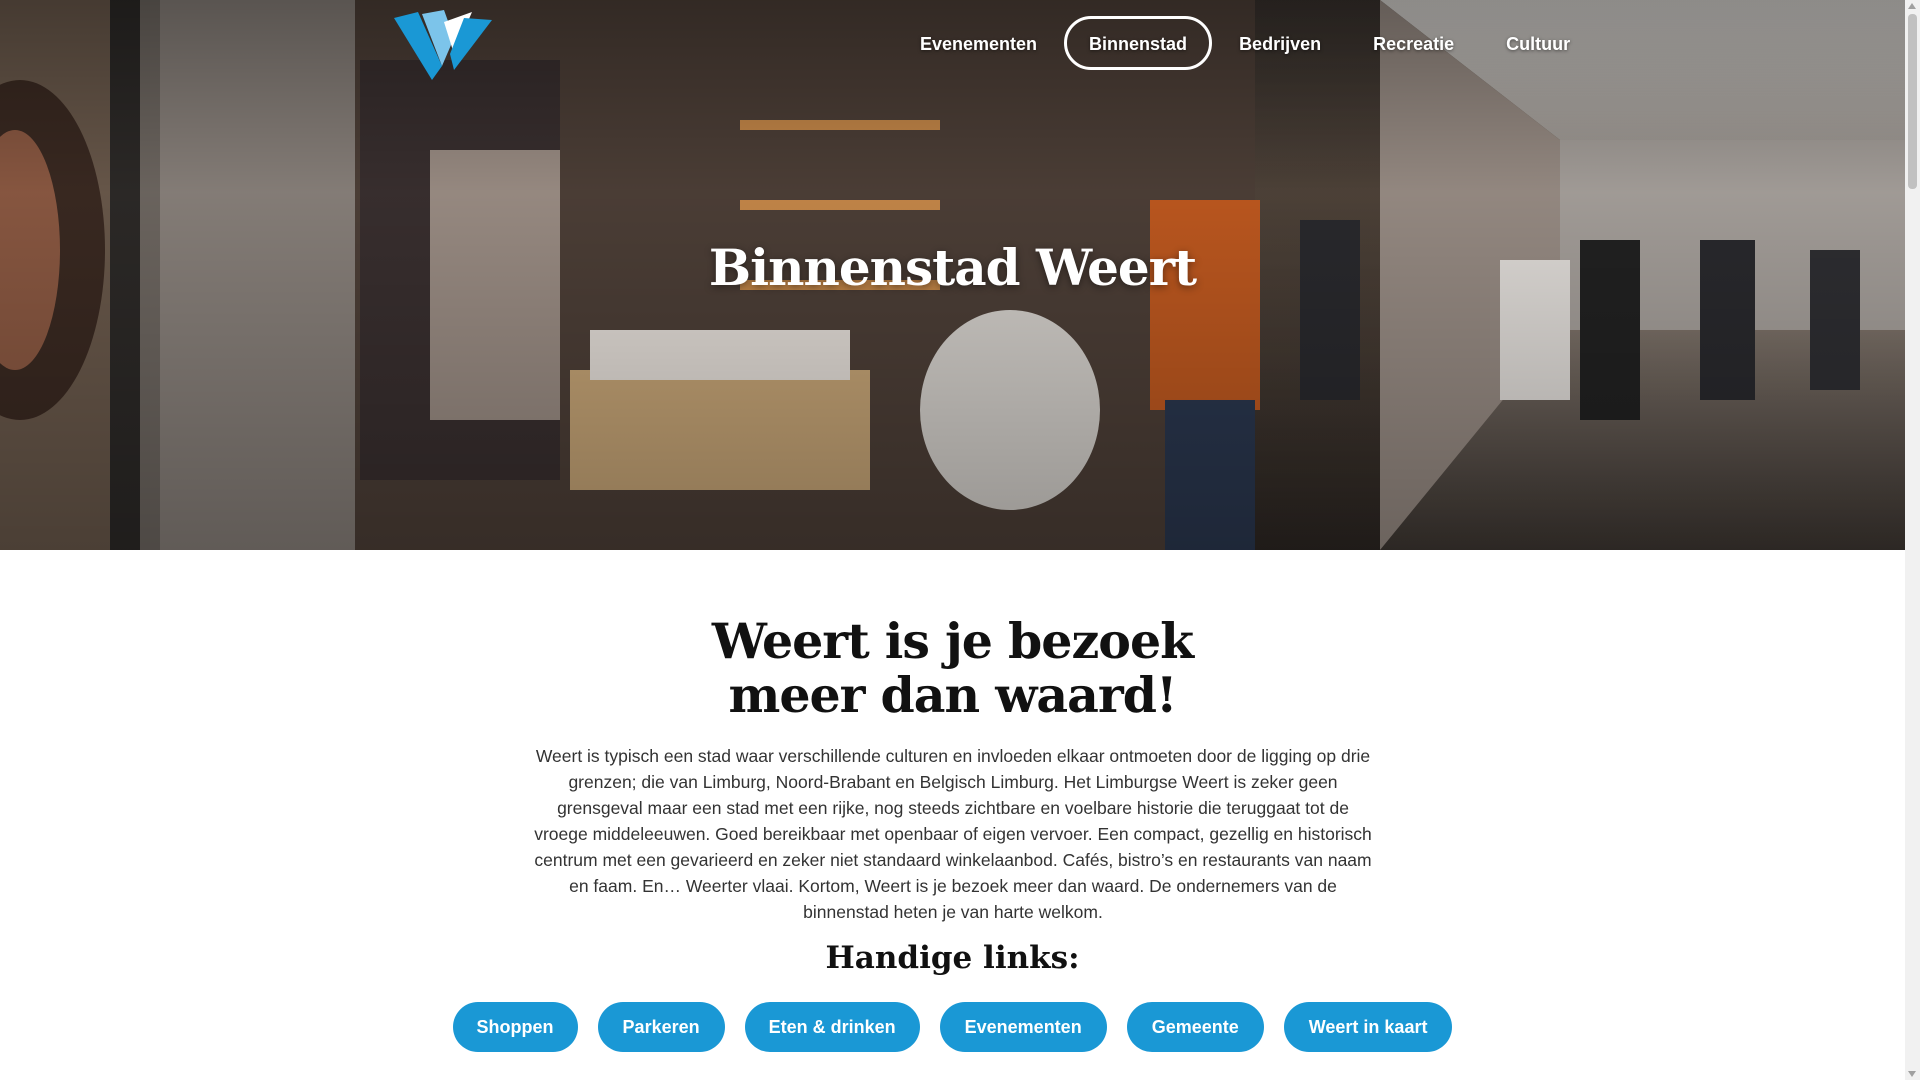  What do you see at coordinates (1912, 1074) in the screenshot?
I see `scroll-down-icon` at bounding box center [1912, 1074].